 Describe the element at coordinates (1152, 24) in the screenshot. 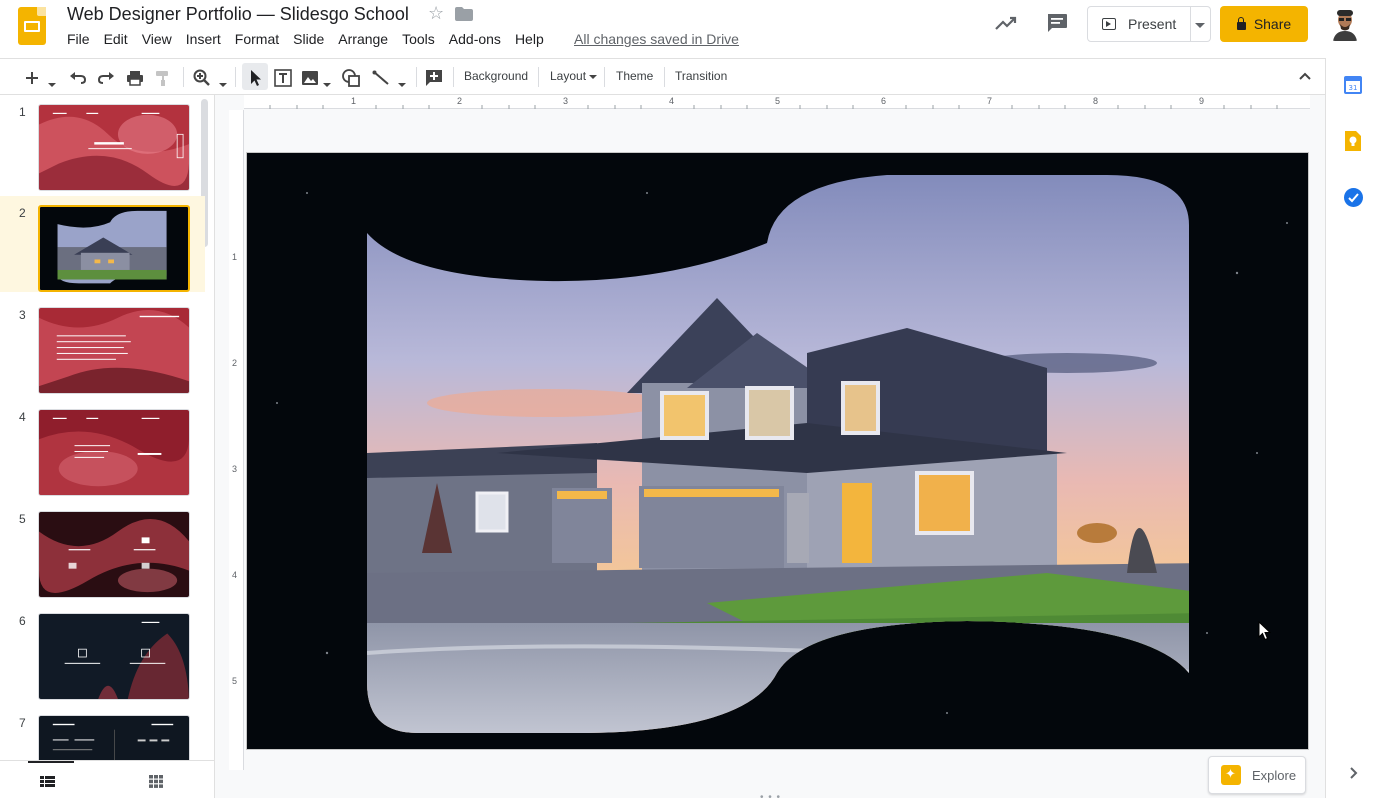

I see `present-label: Present` at that location.